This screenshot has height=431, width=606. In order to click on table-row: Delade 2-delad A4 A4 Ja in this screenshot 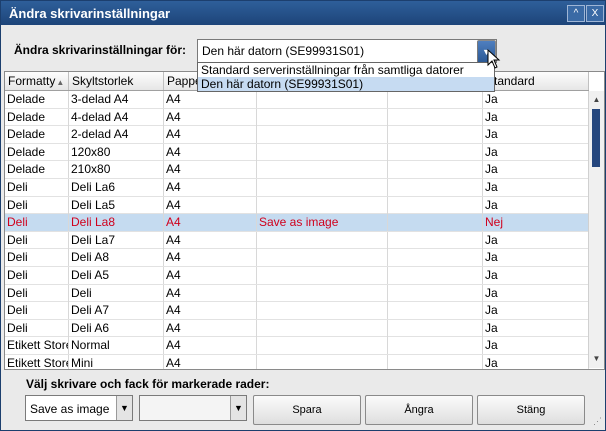, I will do `click(297, 135)`.